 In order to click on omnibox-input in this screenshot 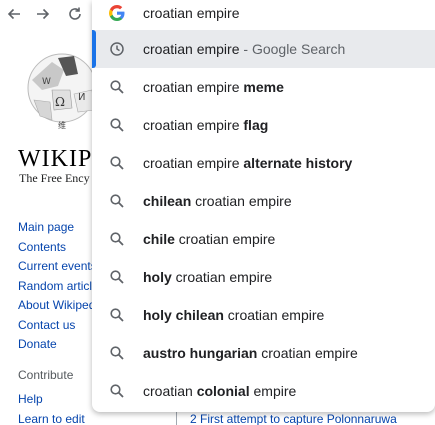, I will do `click(283, 13)`.